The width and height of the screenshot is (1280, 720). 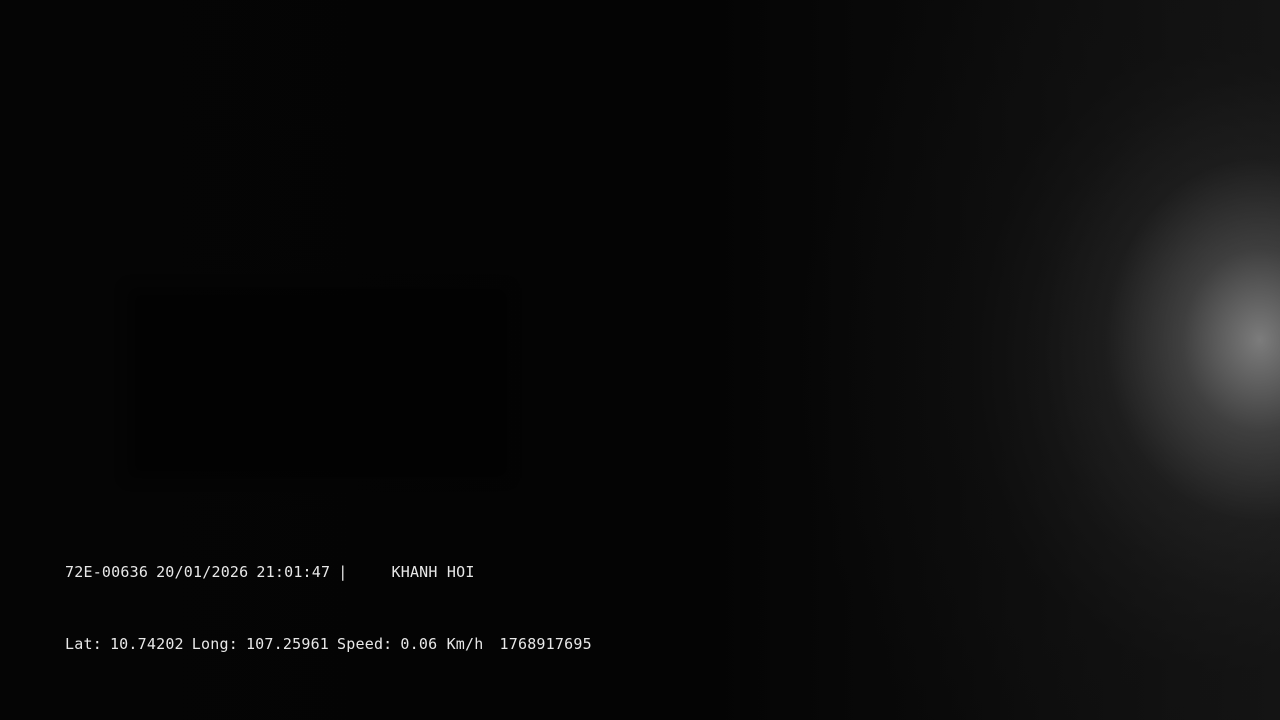 I want to click on lat-value: 10.74202, so click(x=146, y=644).